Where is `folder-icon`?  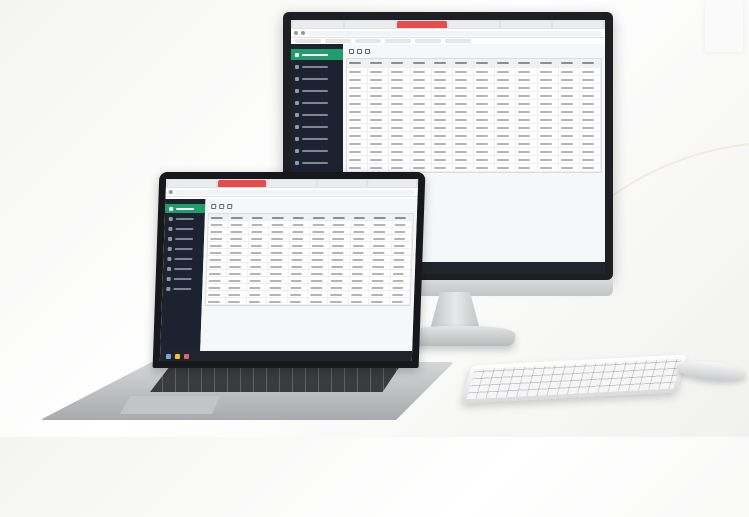
folder-icon is located at coordinates (177, 356).